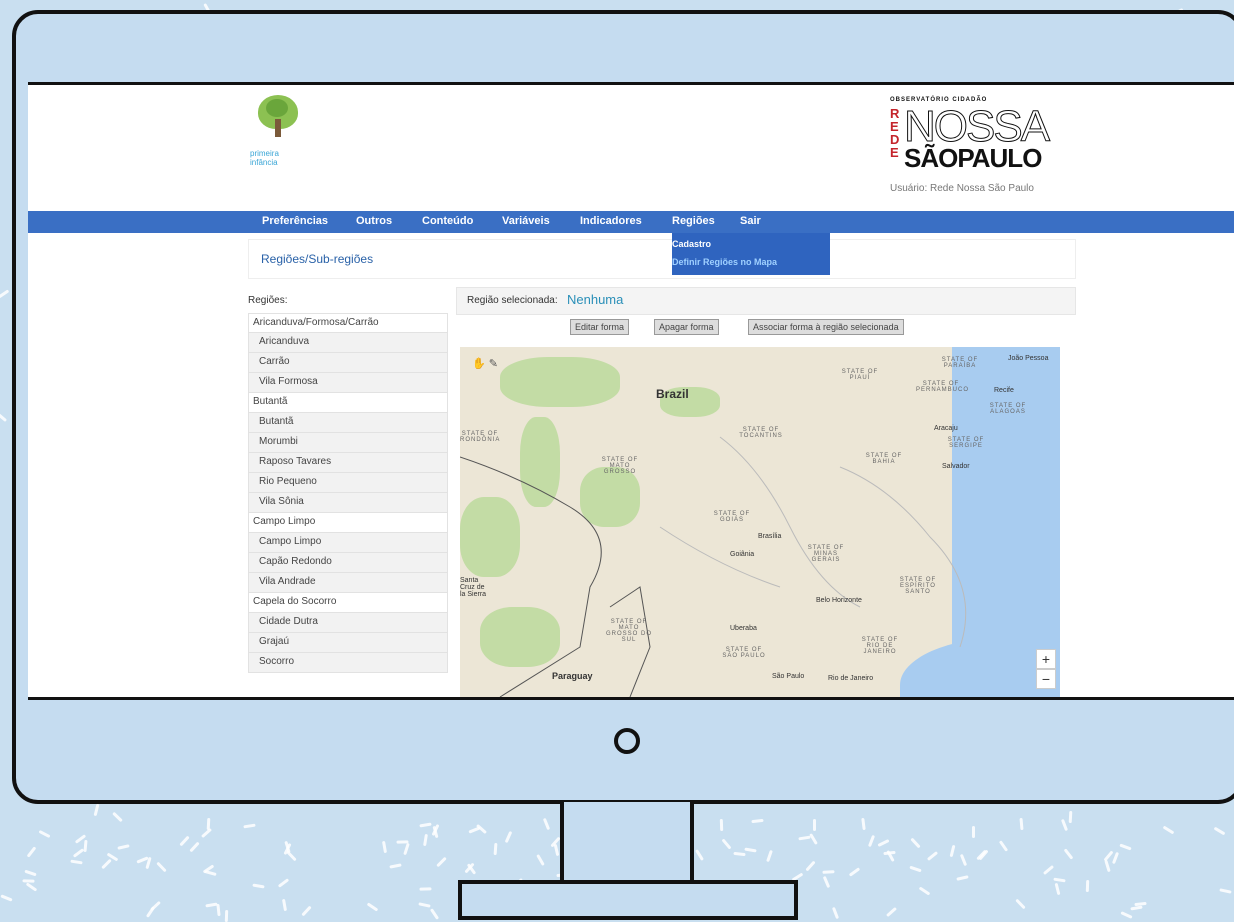 Image resolution: width=1234 pixels, height=922 pixels. I want to click on map-state-label: STATE OF MATO GROSSO, so click(620, 466).